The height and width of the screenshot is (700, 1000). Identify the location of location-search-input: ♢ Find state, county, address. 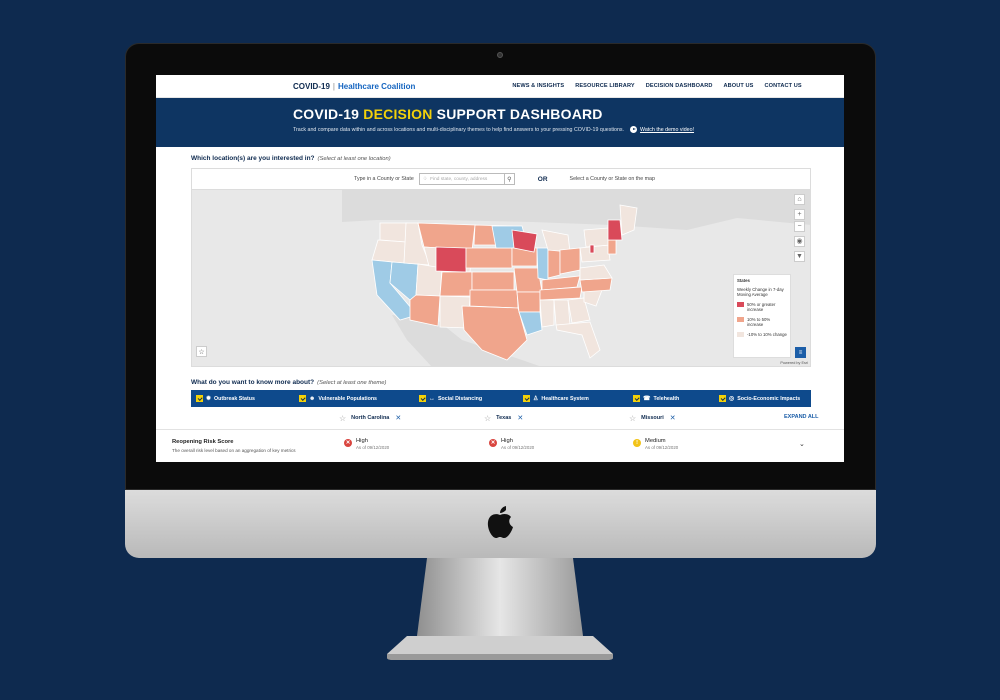
(461, 179).